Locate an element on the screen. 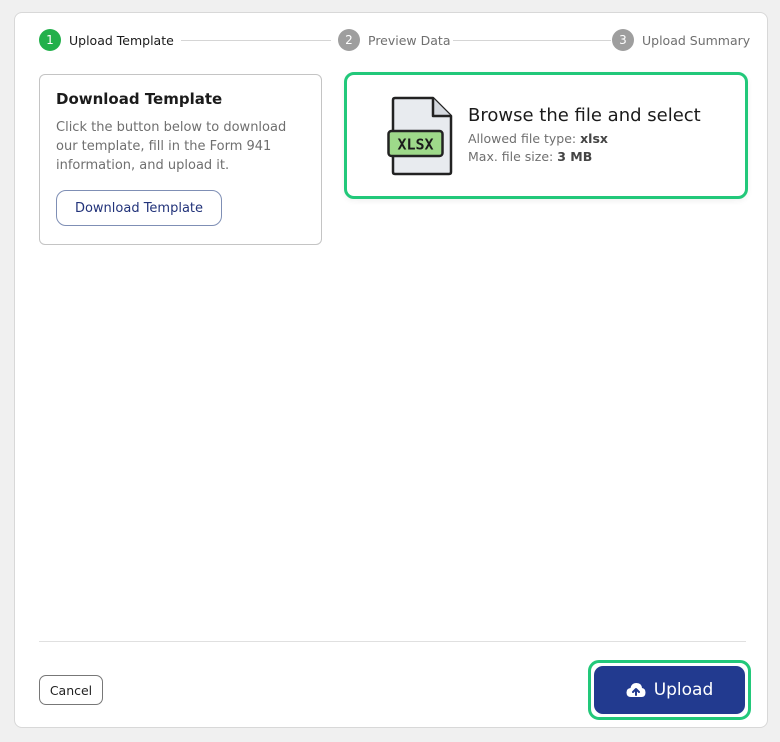 This screenshot has width=780, height=742. step-number: 3 is located at coordinates (623, 40).